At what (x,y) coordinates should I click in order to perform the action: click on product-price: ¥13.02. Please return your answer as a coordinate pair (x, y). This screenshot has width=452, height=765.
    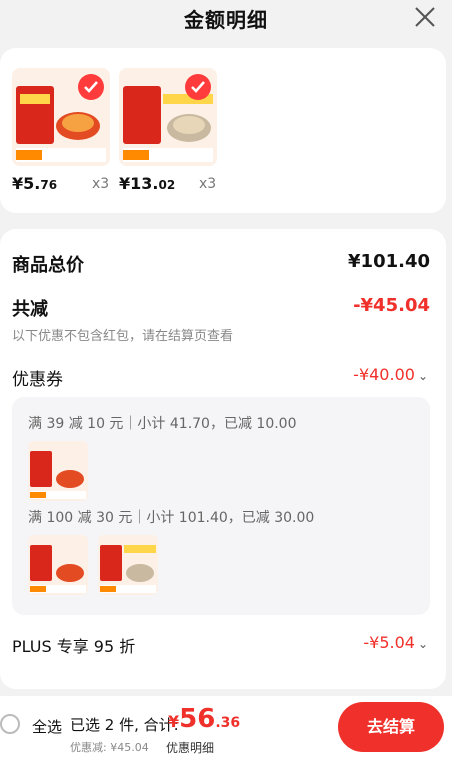
    Looking at the image, I should click on (147, 183).